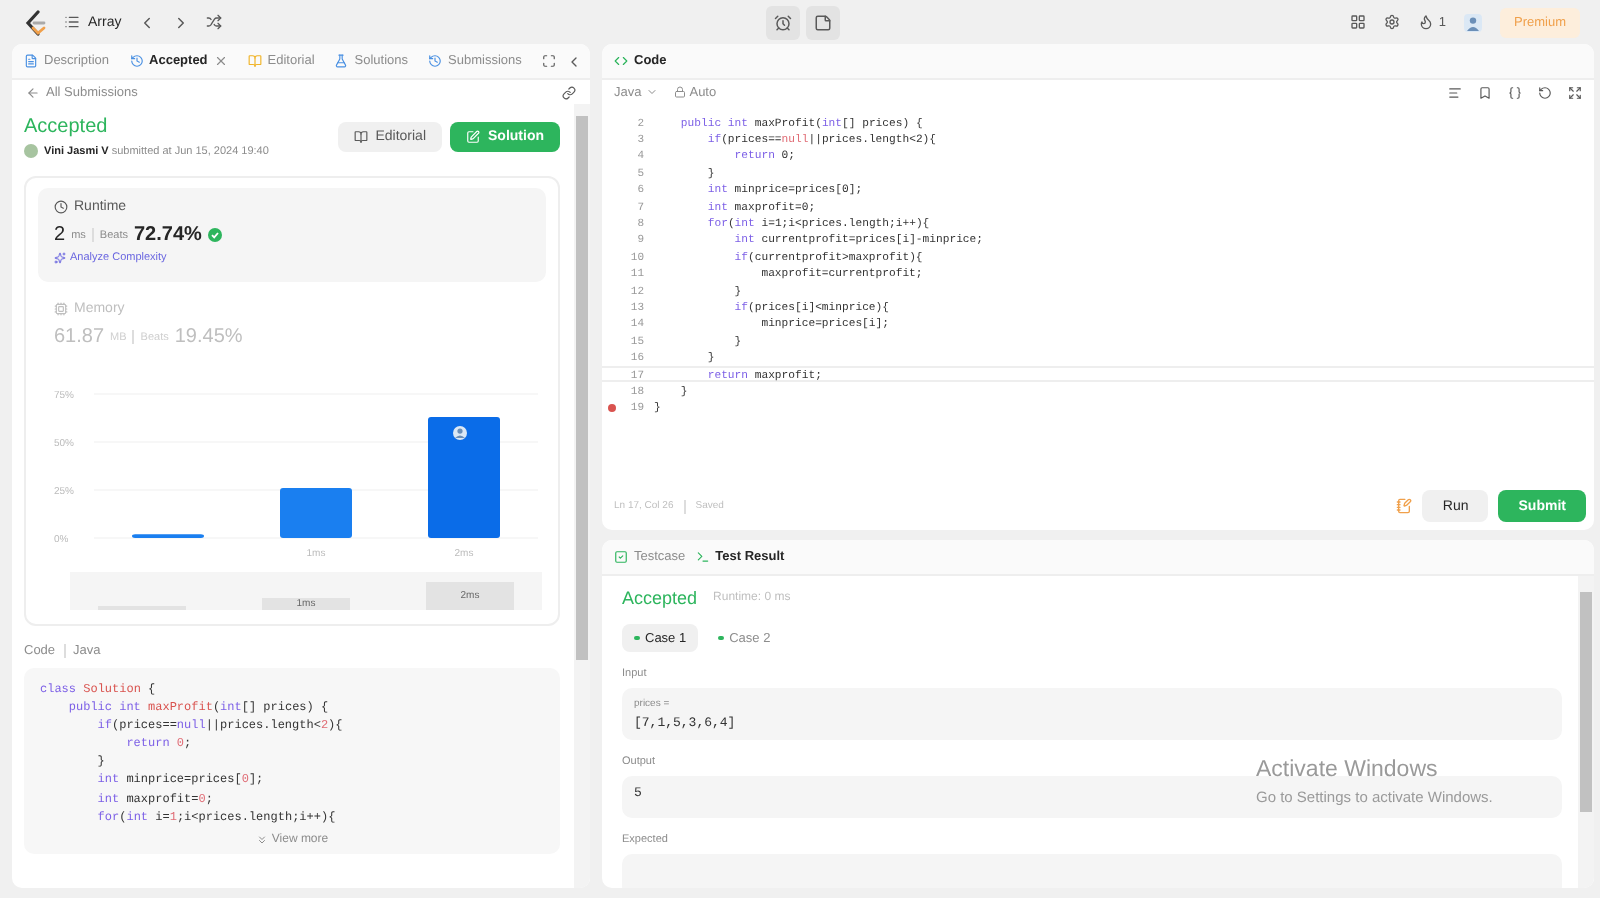  Describe the element at coordinates (1392, 22) in the screenshot. I see `settings-icon` at that location.